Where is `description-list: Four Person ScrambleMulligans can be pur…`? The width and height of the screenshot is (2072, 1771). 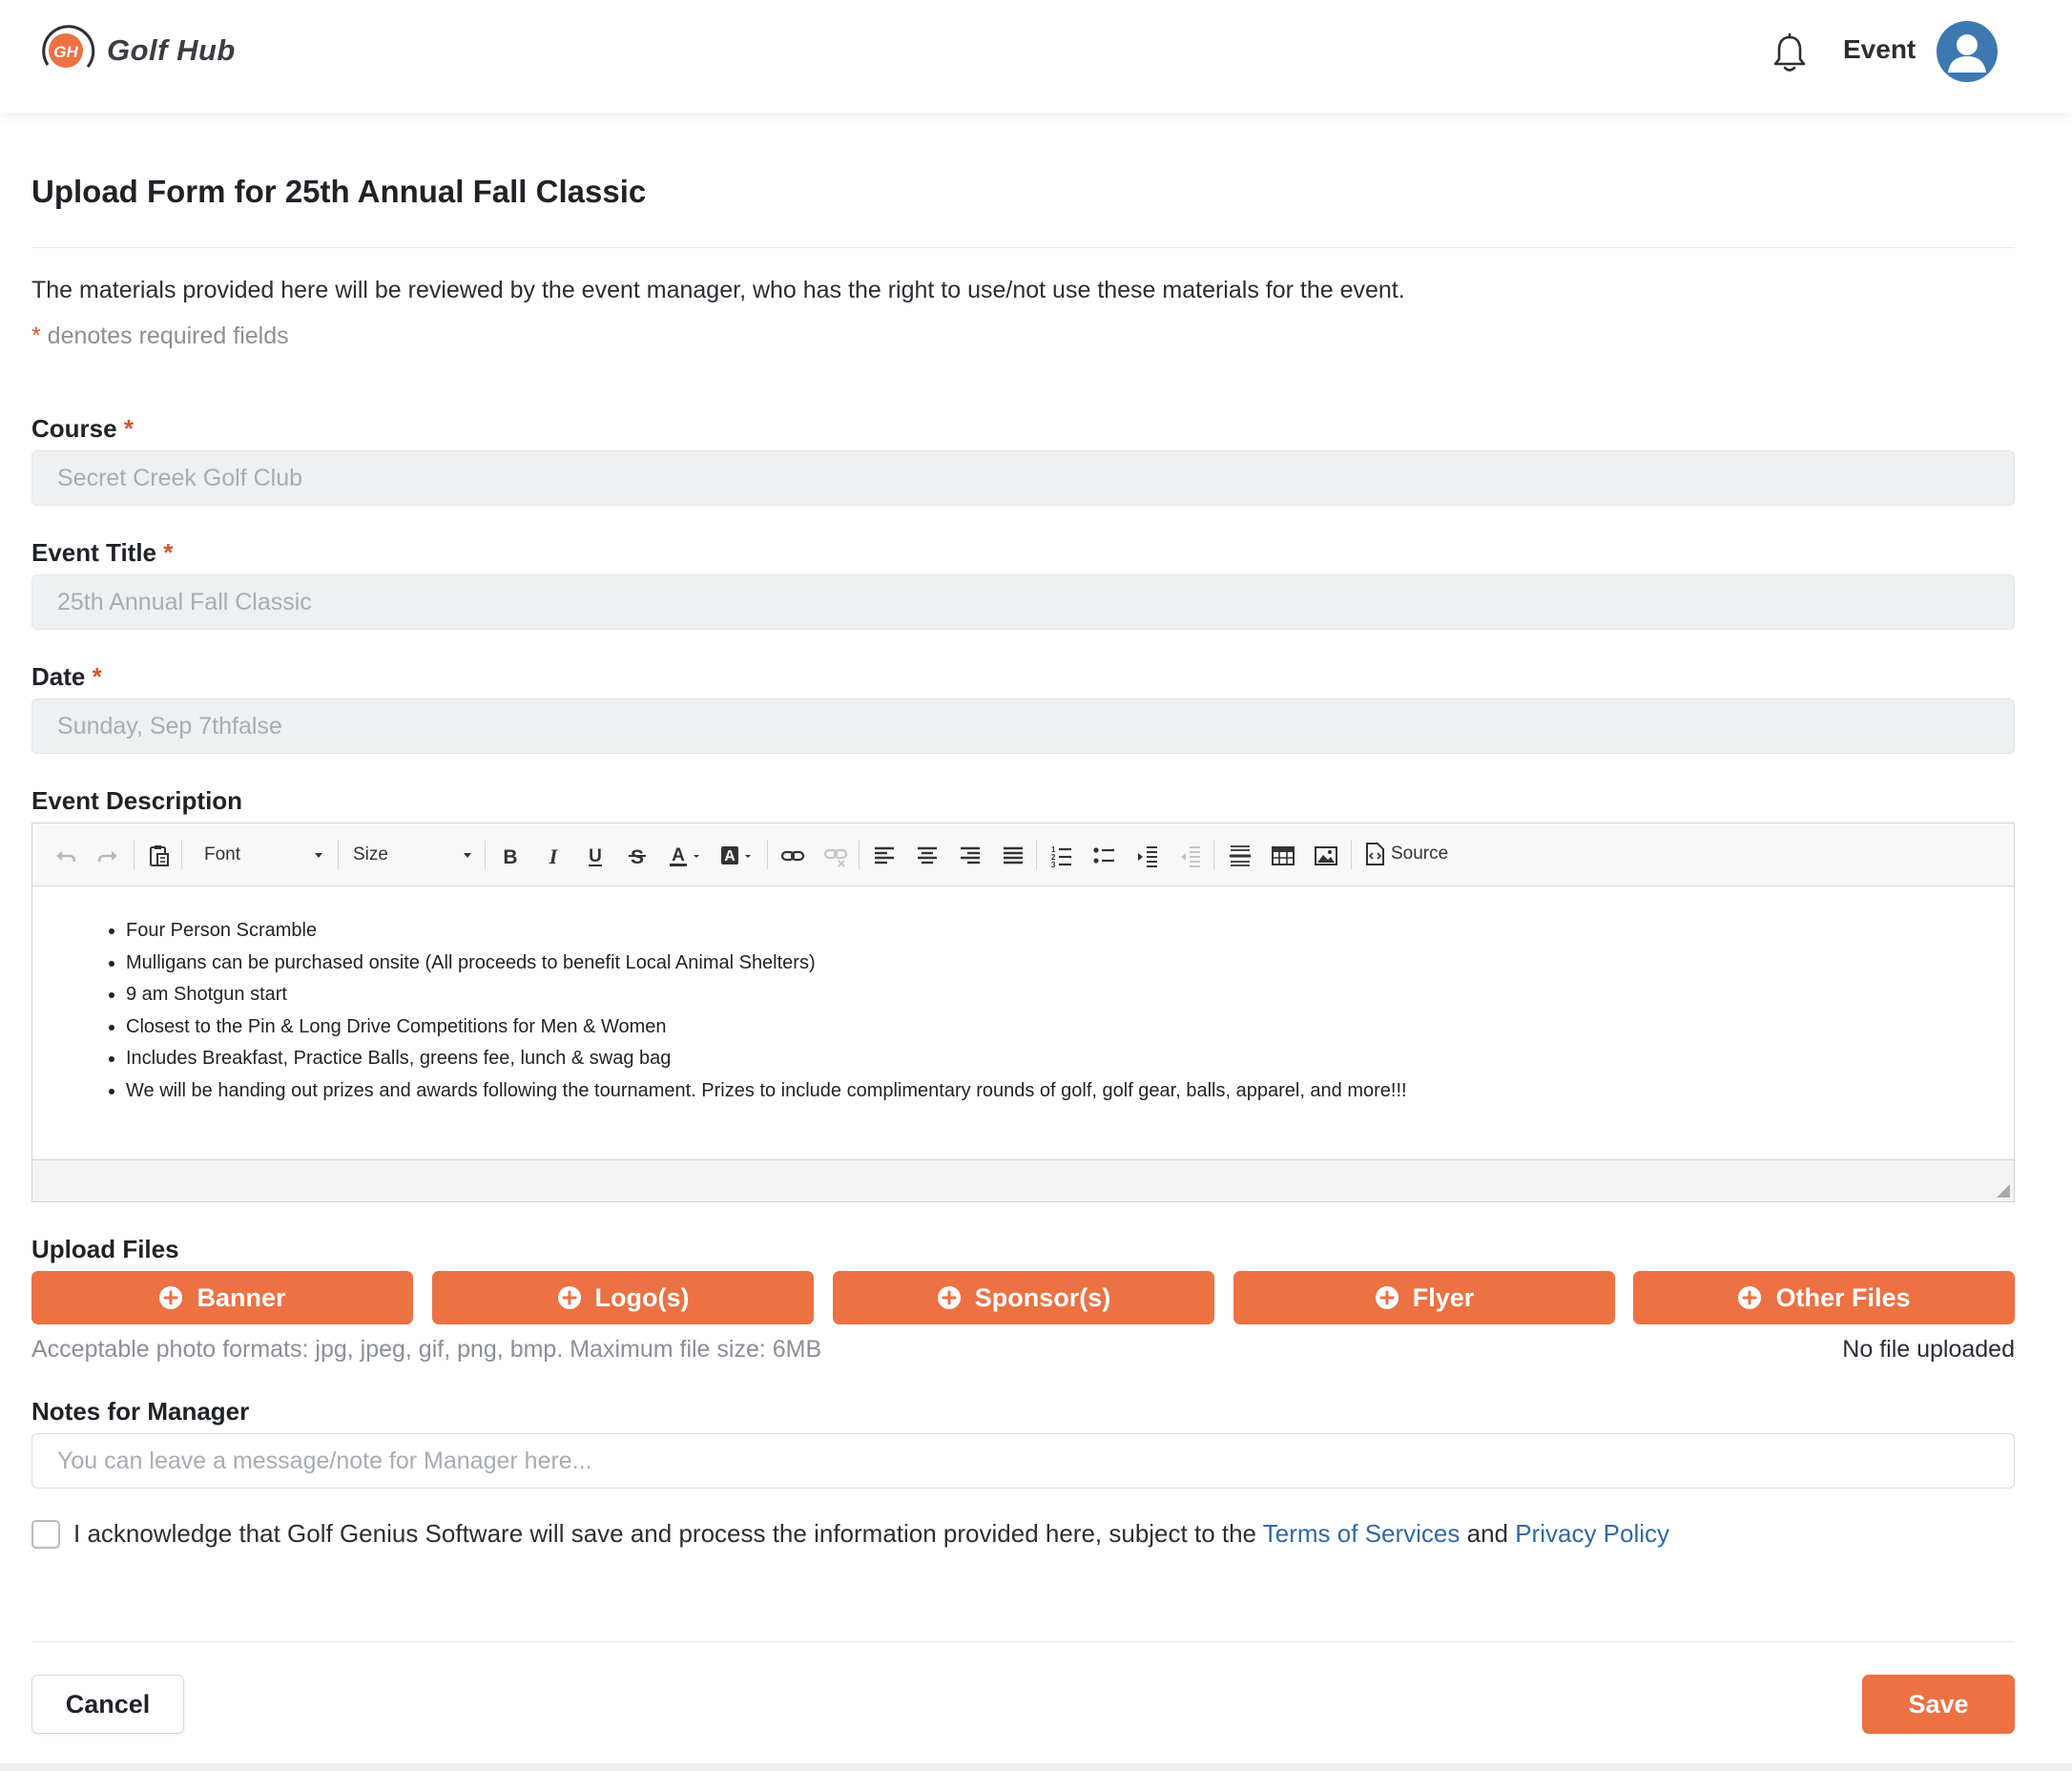
description-list: Four Person ScrambleMulligans can be pur… is located at coordinates (766, 1011).